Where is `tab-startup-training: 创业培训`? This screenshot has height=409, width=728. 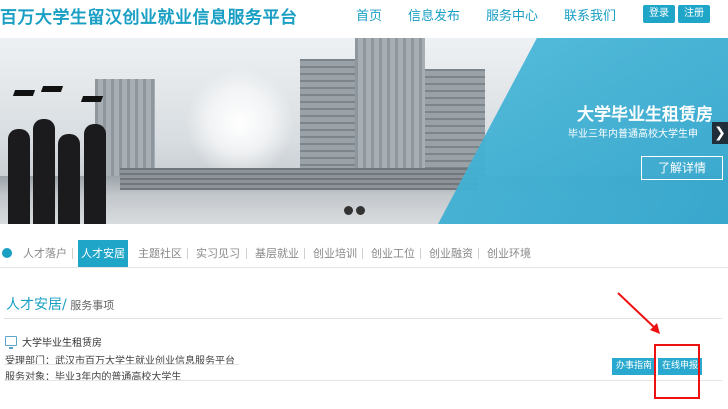
tab-startup-training: 创业培训 is located at coordinates (335, 253).